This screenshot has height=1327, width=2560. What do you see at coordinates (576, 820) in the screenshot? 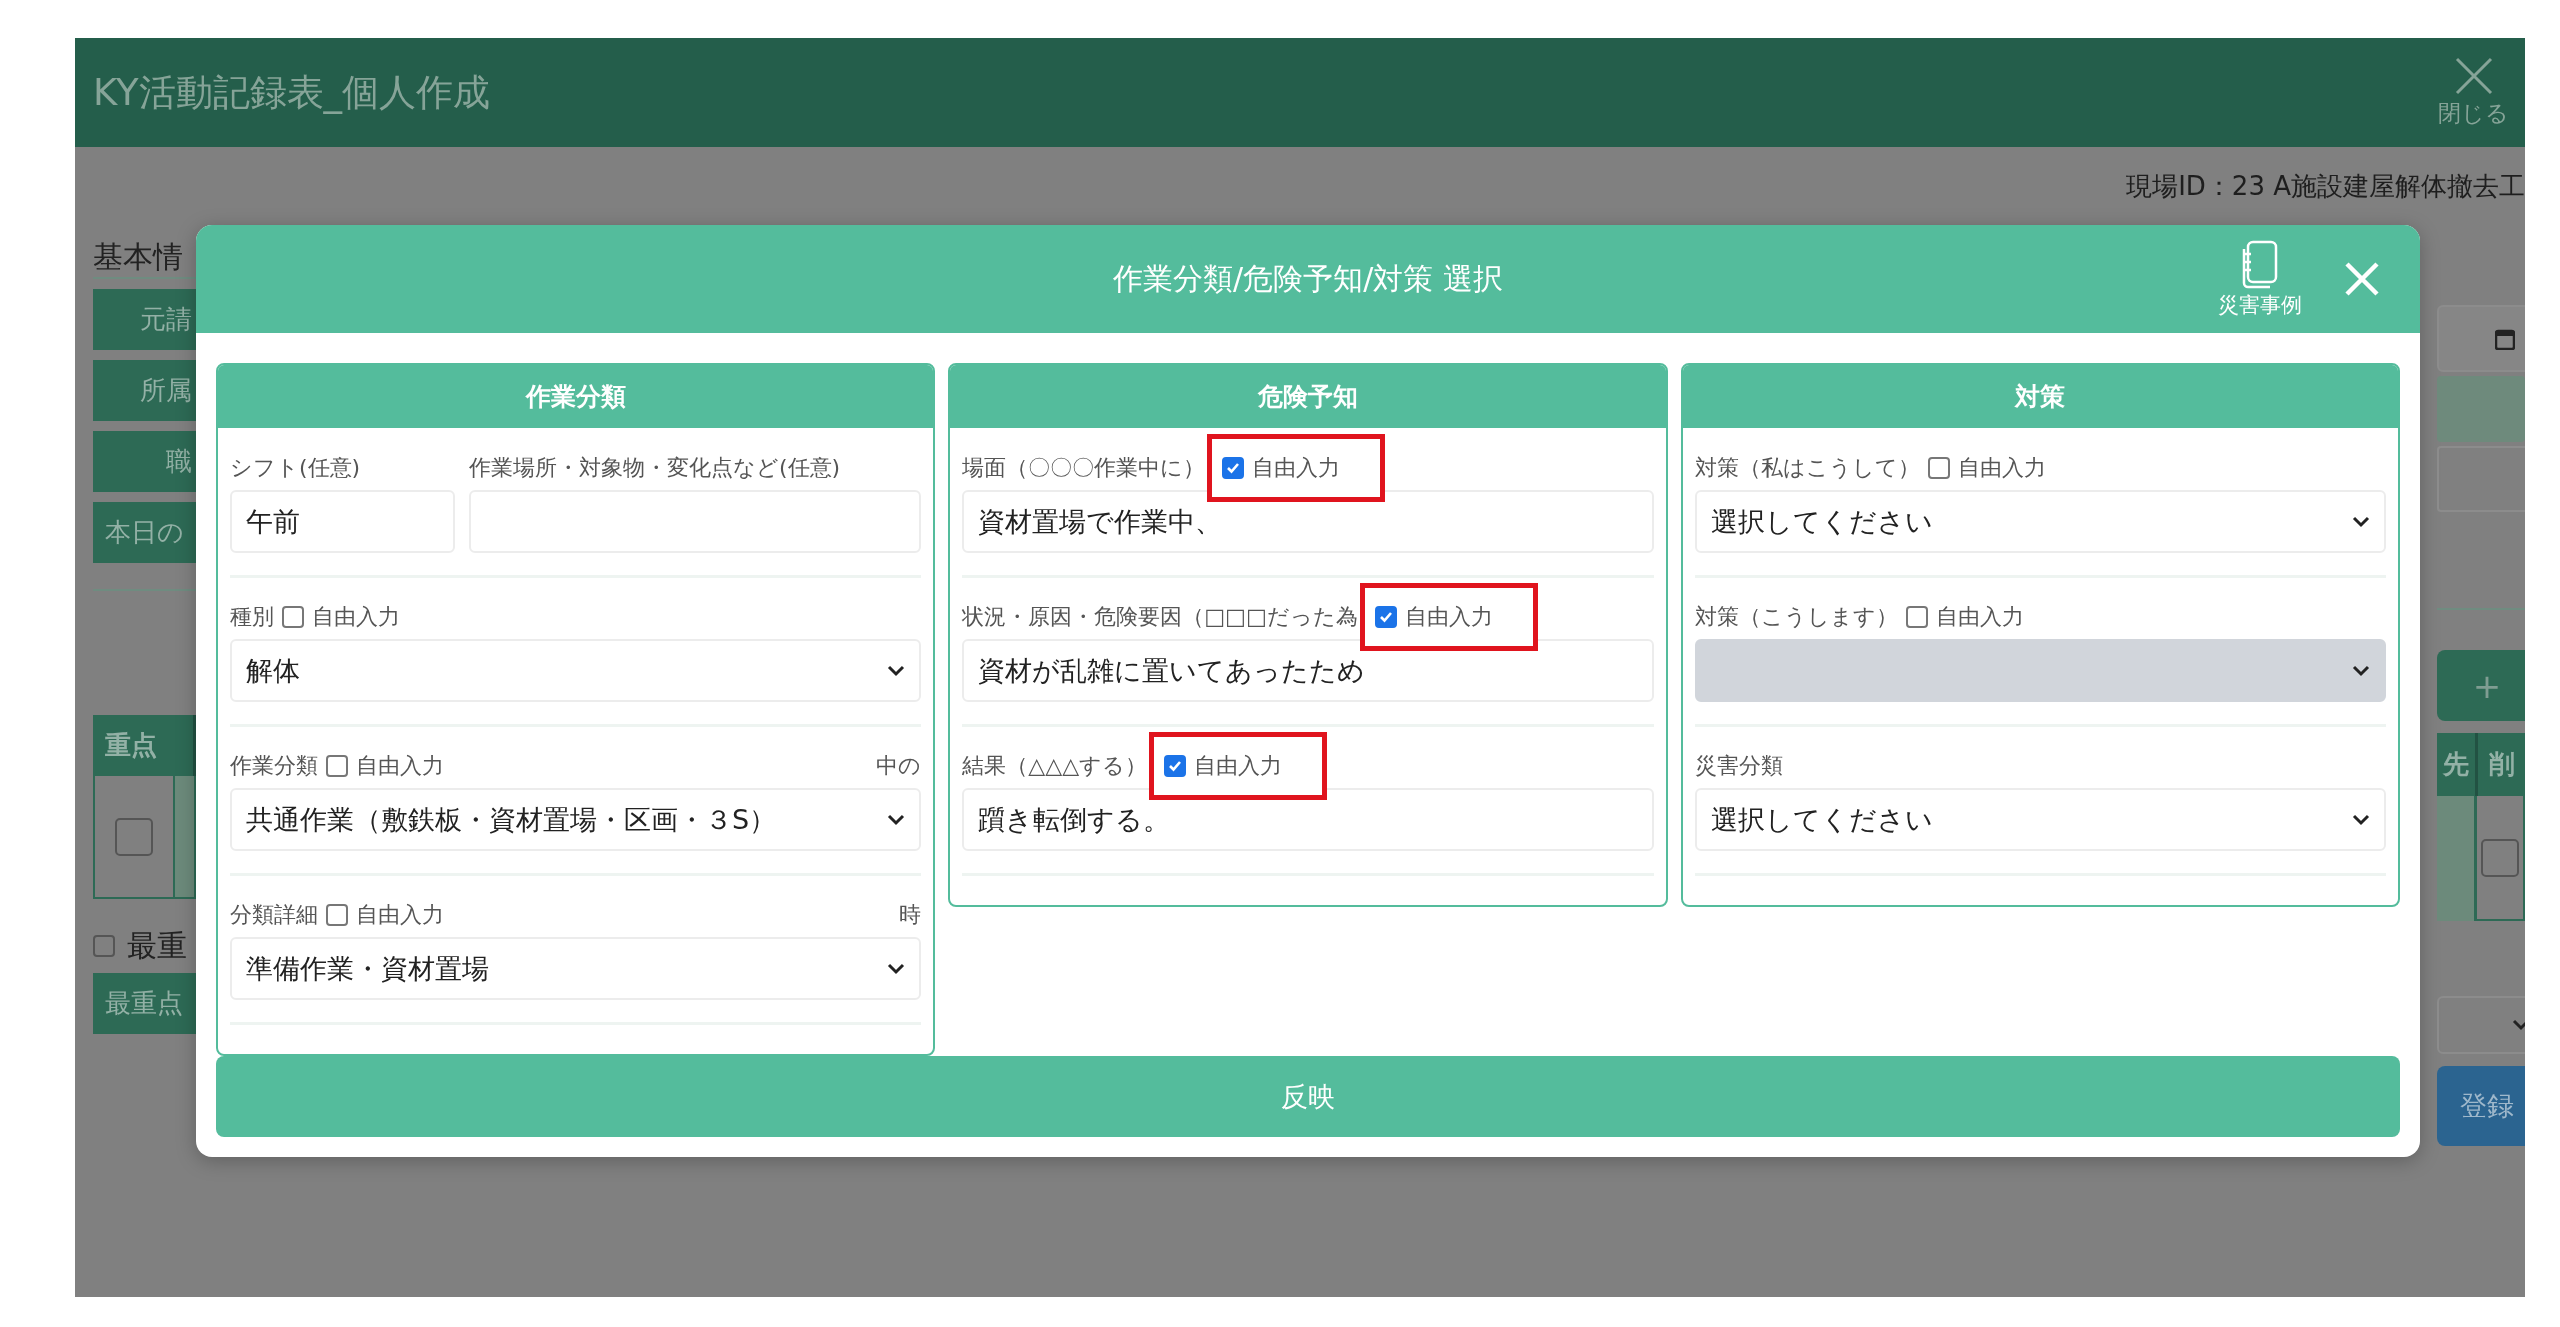
I see `select-field: 共通作業（敷鉄板・資材置場・区画・３S）` at bounding box center [576, 820].